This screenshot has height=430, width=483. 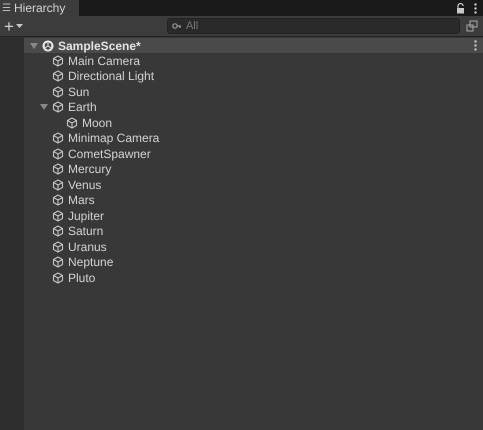 What do you see at coordinates (82, 277) in the screenshot?
I see `object-name: Pluto` at bounding box center [82, 277].